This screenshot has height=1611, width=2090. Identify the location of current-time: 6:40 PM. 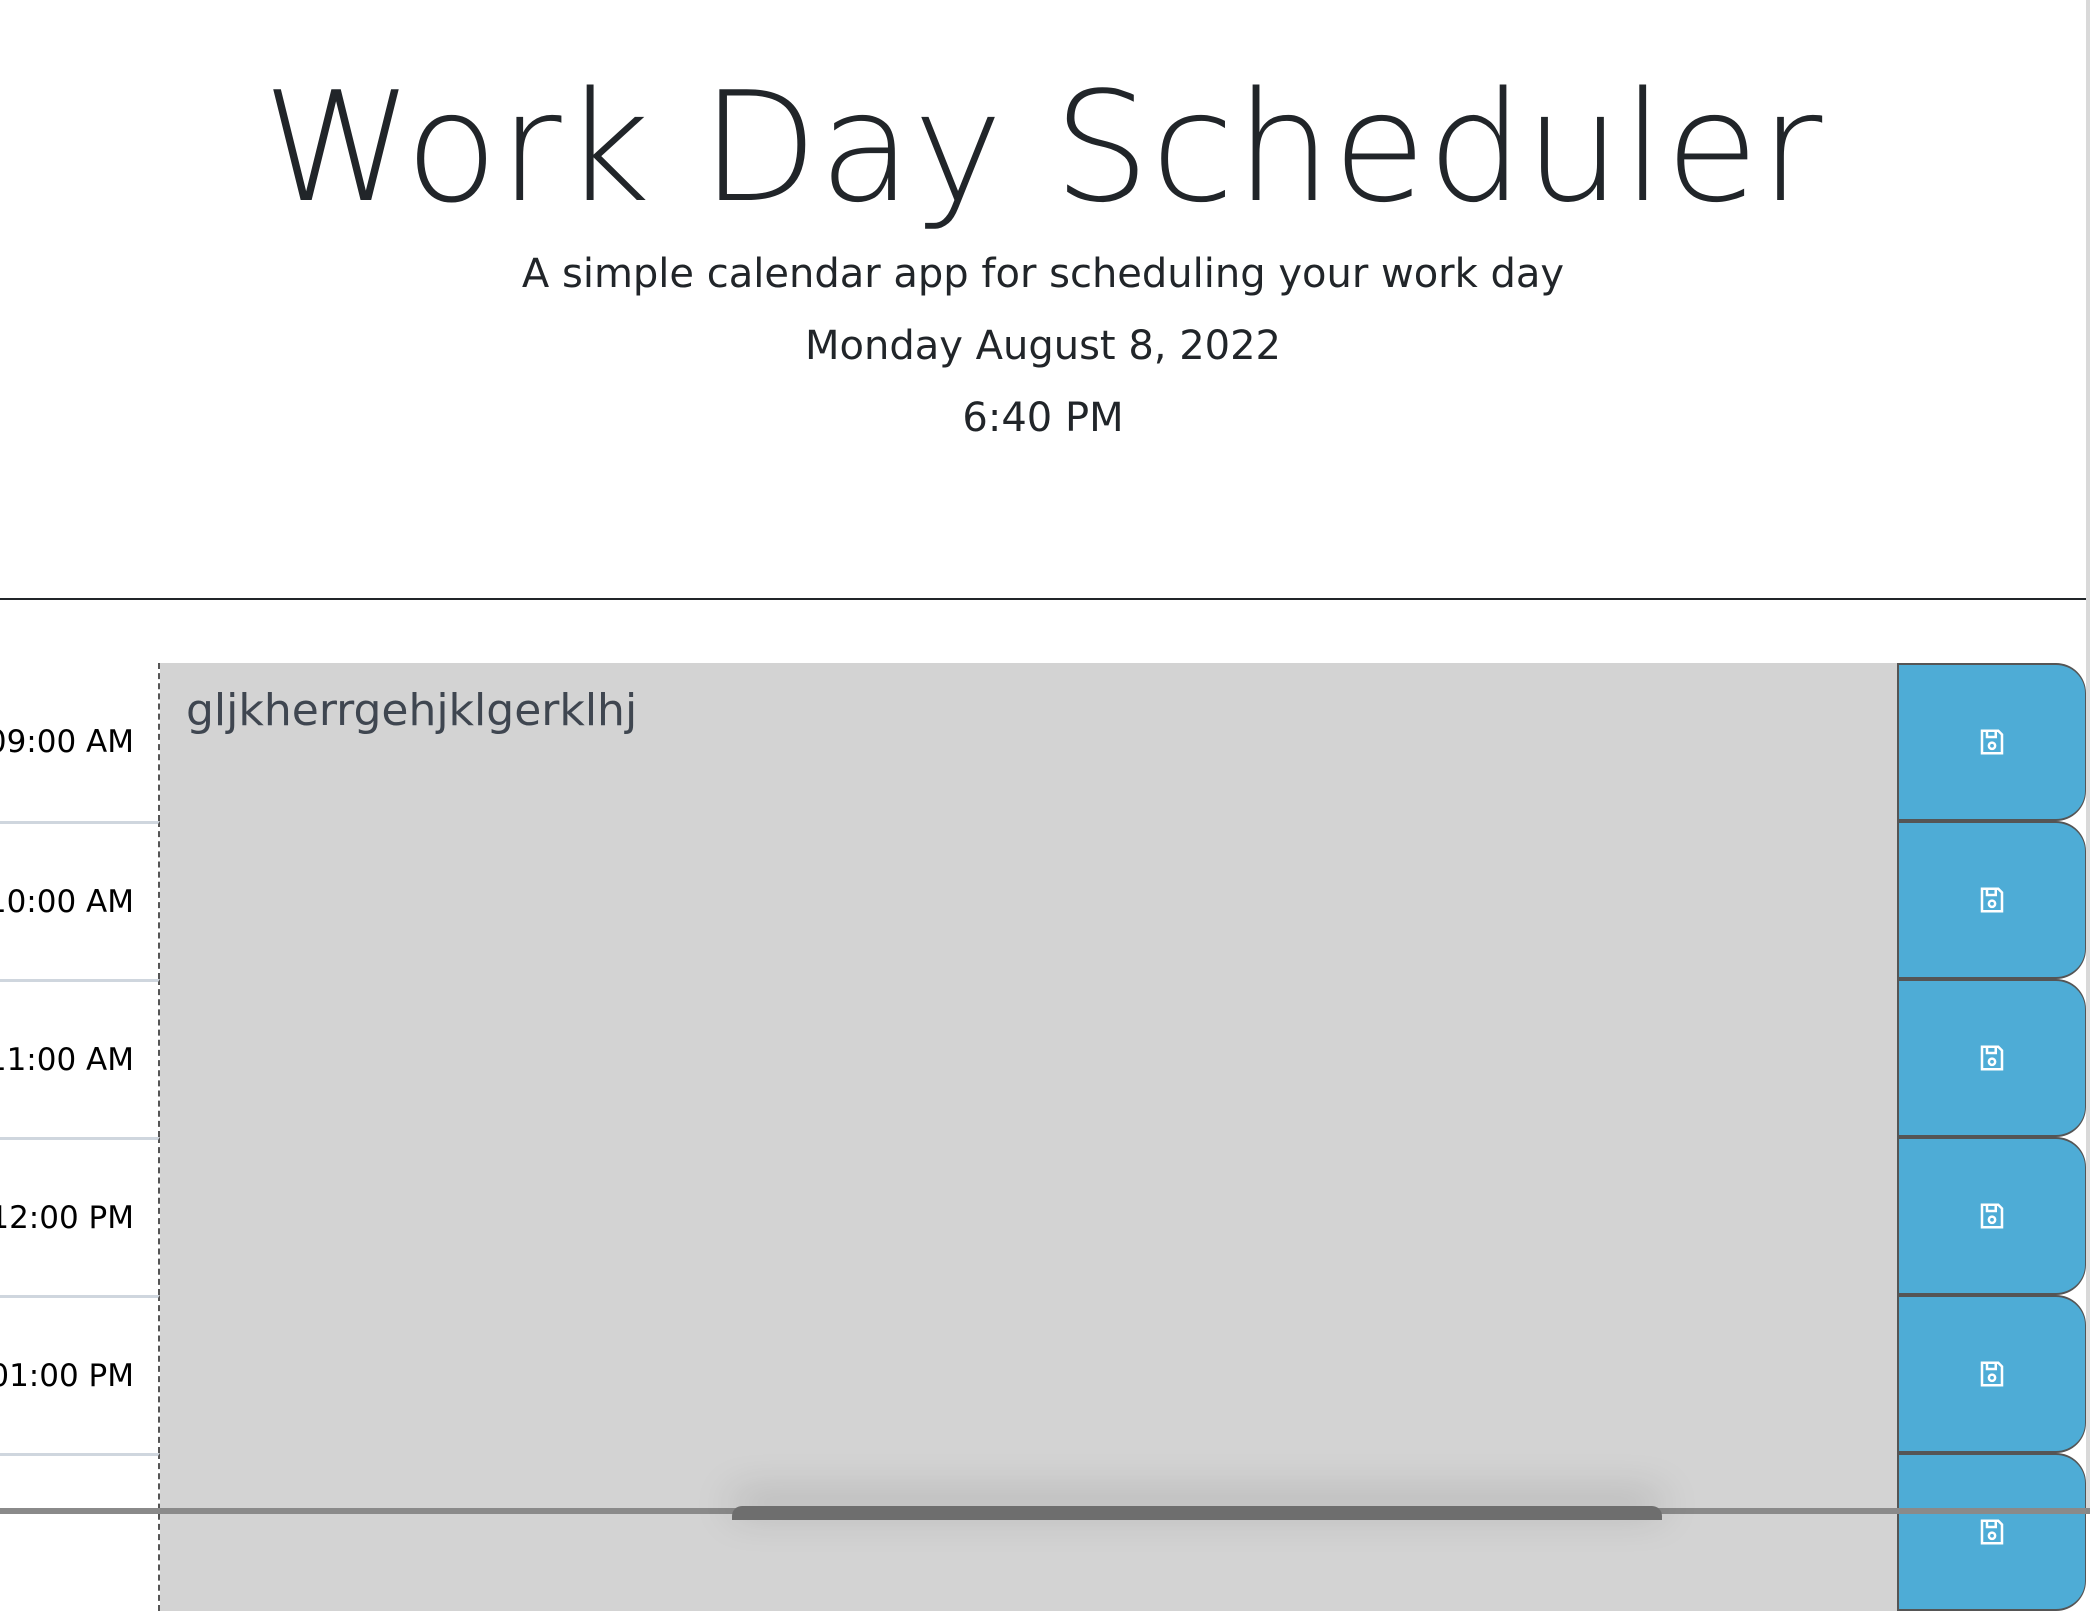
(1043, 418).